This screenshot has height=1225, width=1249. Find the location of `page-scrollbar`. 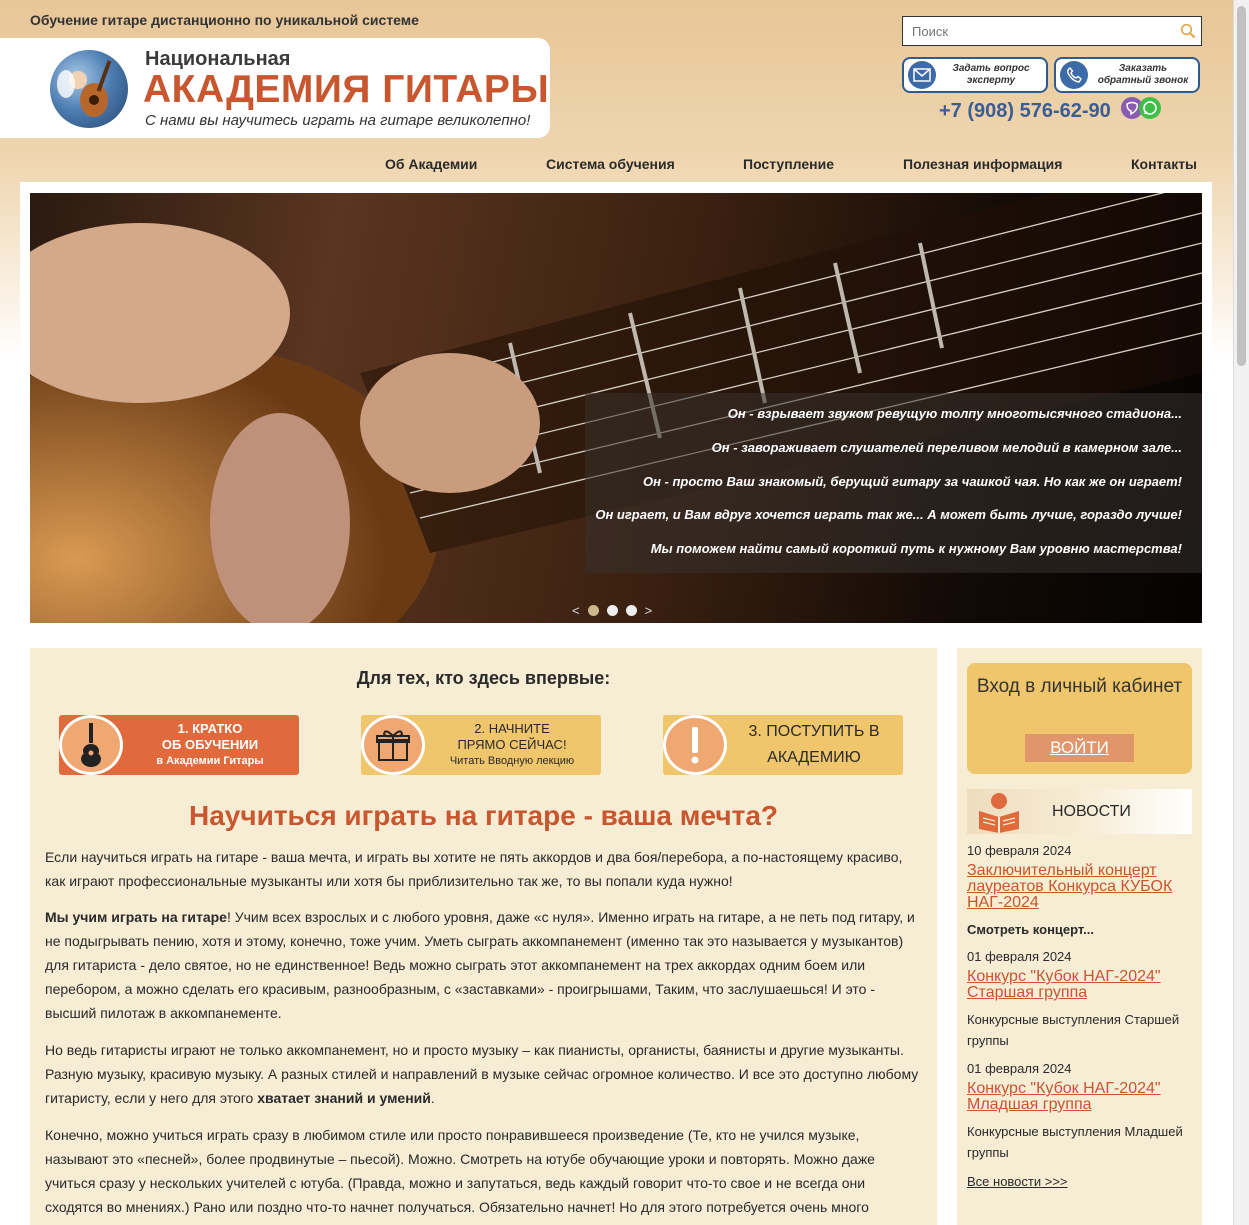

page-scrollbar is located at coordinates (1241, 612).